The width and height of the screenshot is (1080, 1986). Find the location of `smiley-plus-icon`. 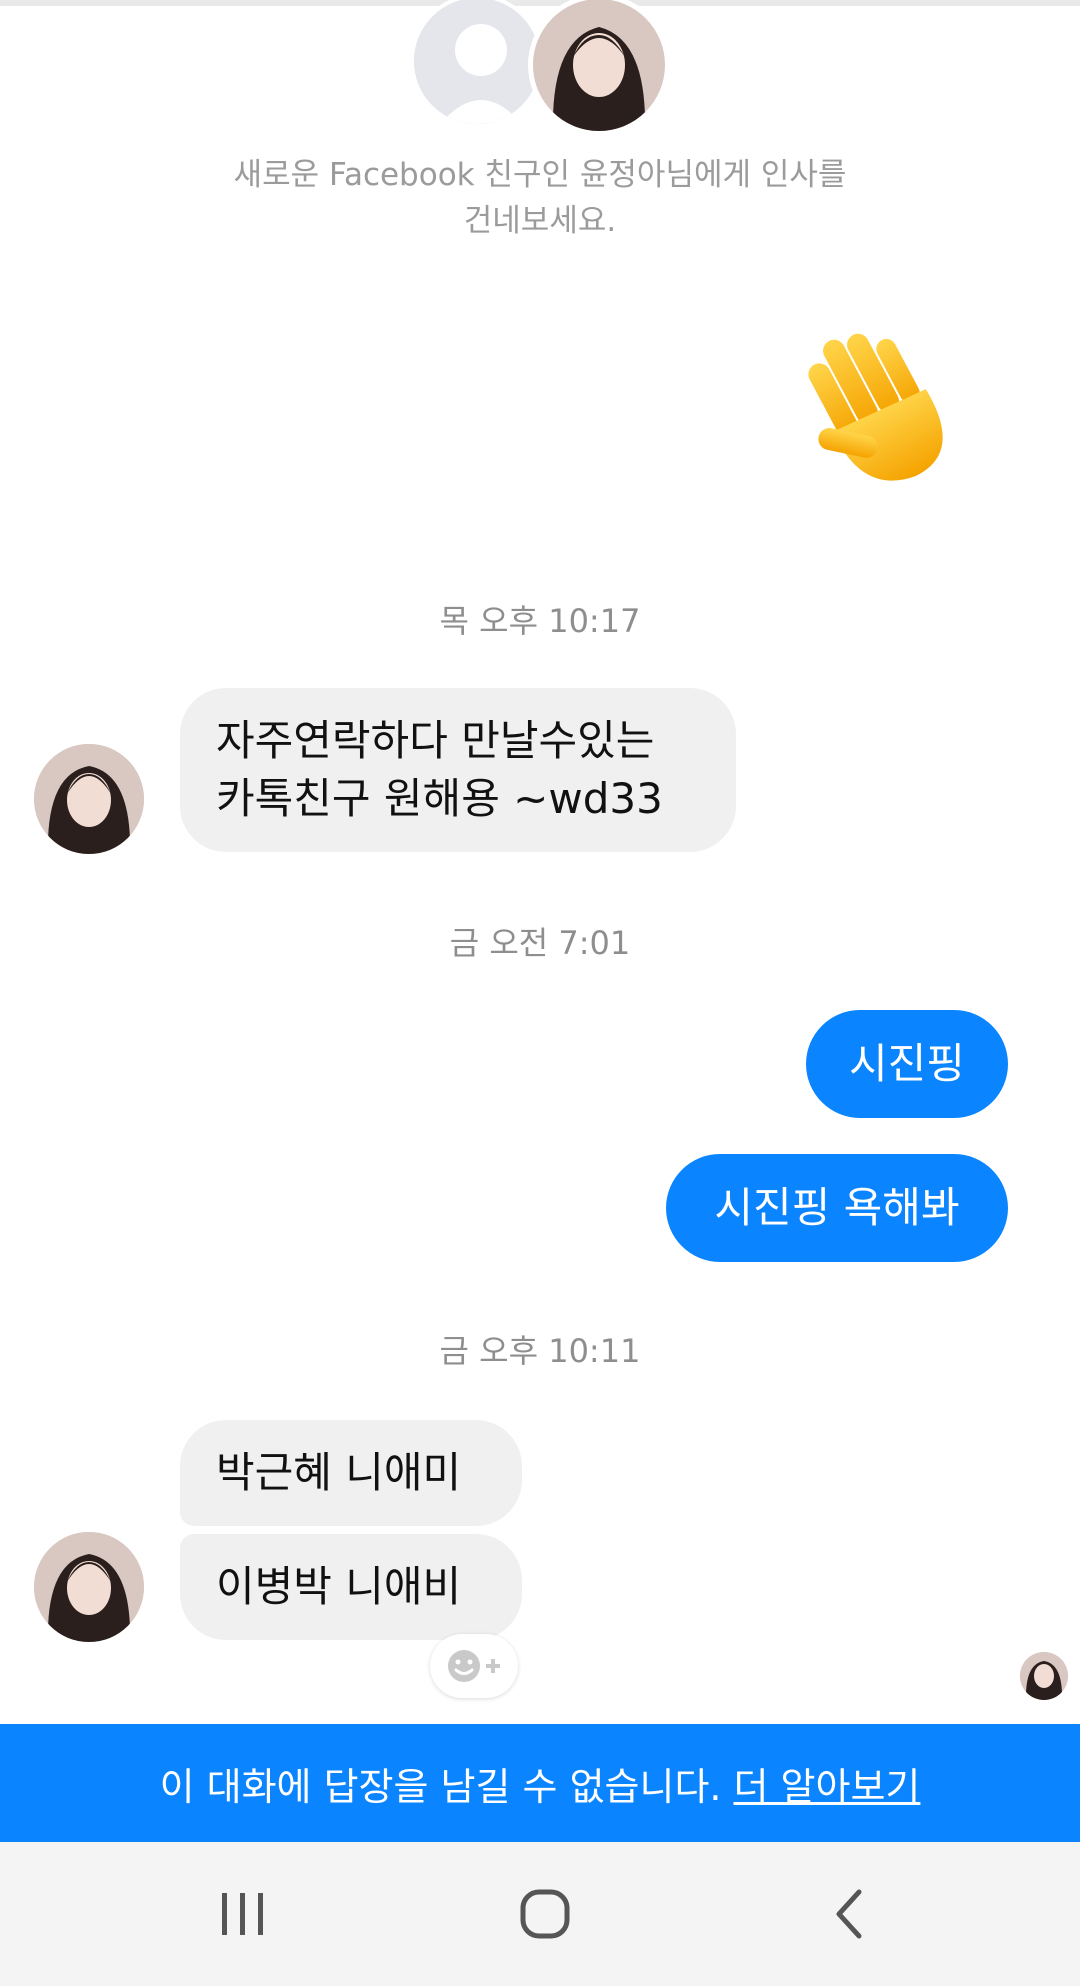

smiley-plus-icon is located at coordinates (474, 1666).